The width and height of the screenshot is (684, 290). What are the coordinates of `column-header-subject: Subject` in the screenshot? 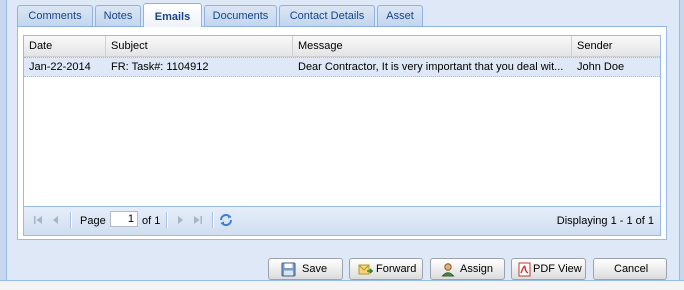 It's located at (199, 46).